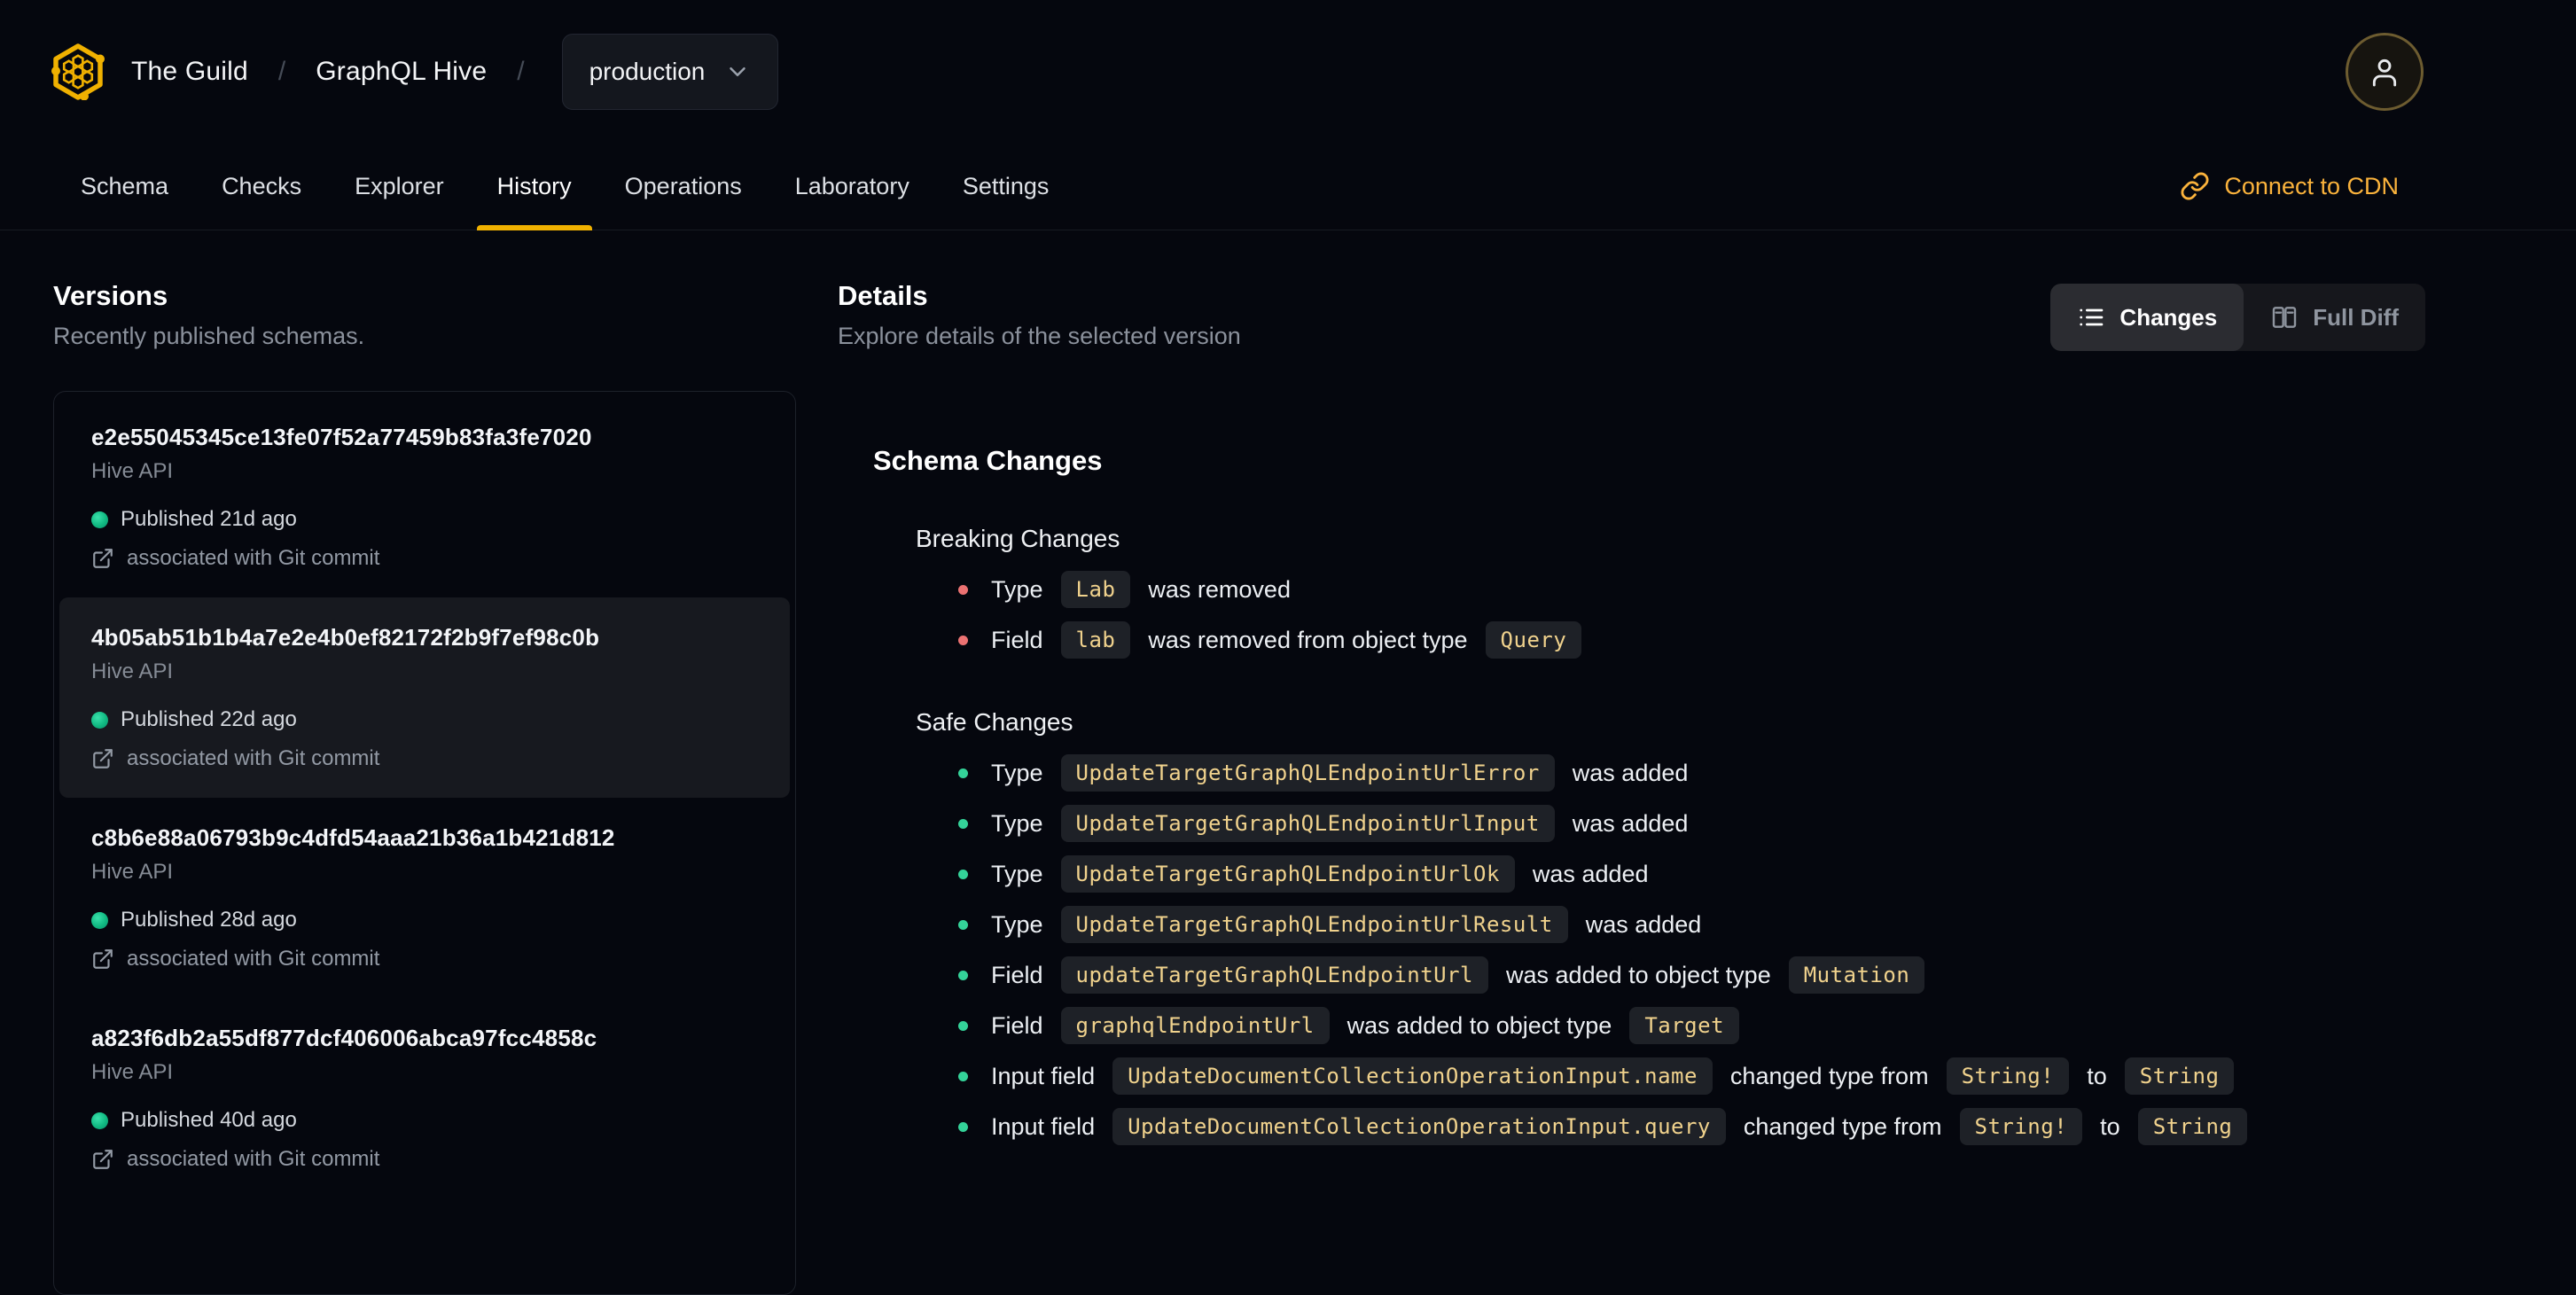 The image size is (2576, 1295). What do you see at coordinates (1684, 1025) in the screenshot?
I see `code-chip: Target` at bounding box center [1684, 1025].